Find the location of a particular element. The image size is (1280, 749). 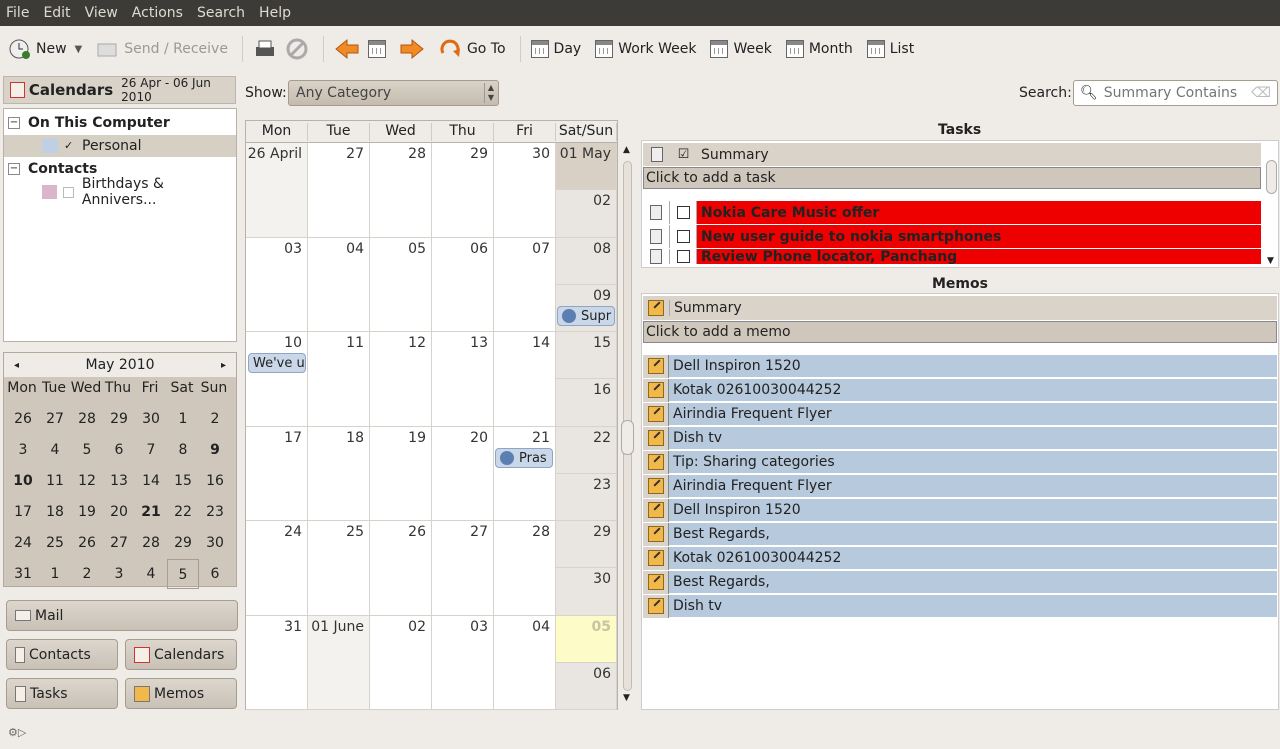

day-cell: 24 is located at coordinates (277, 568).